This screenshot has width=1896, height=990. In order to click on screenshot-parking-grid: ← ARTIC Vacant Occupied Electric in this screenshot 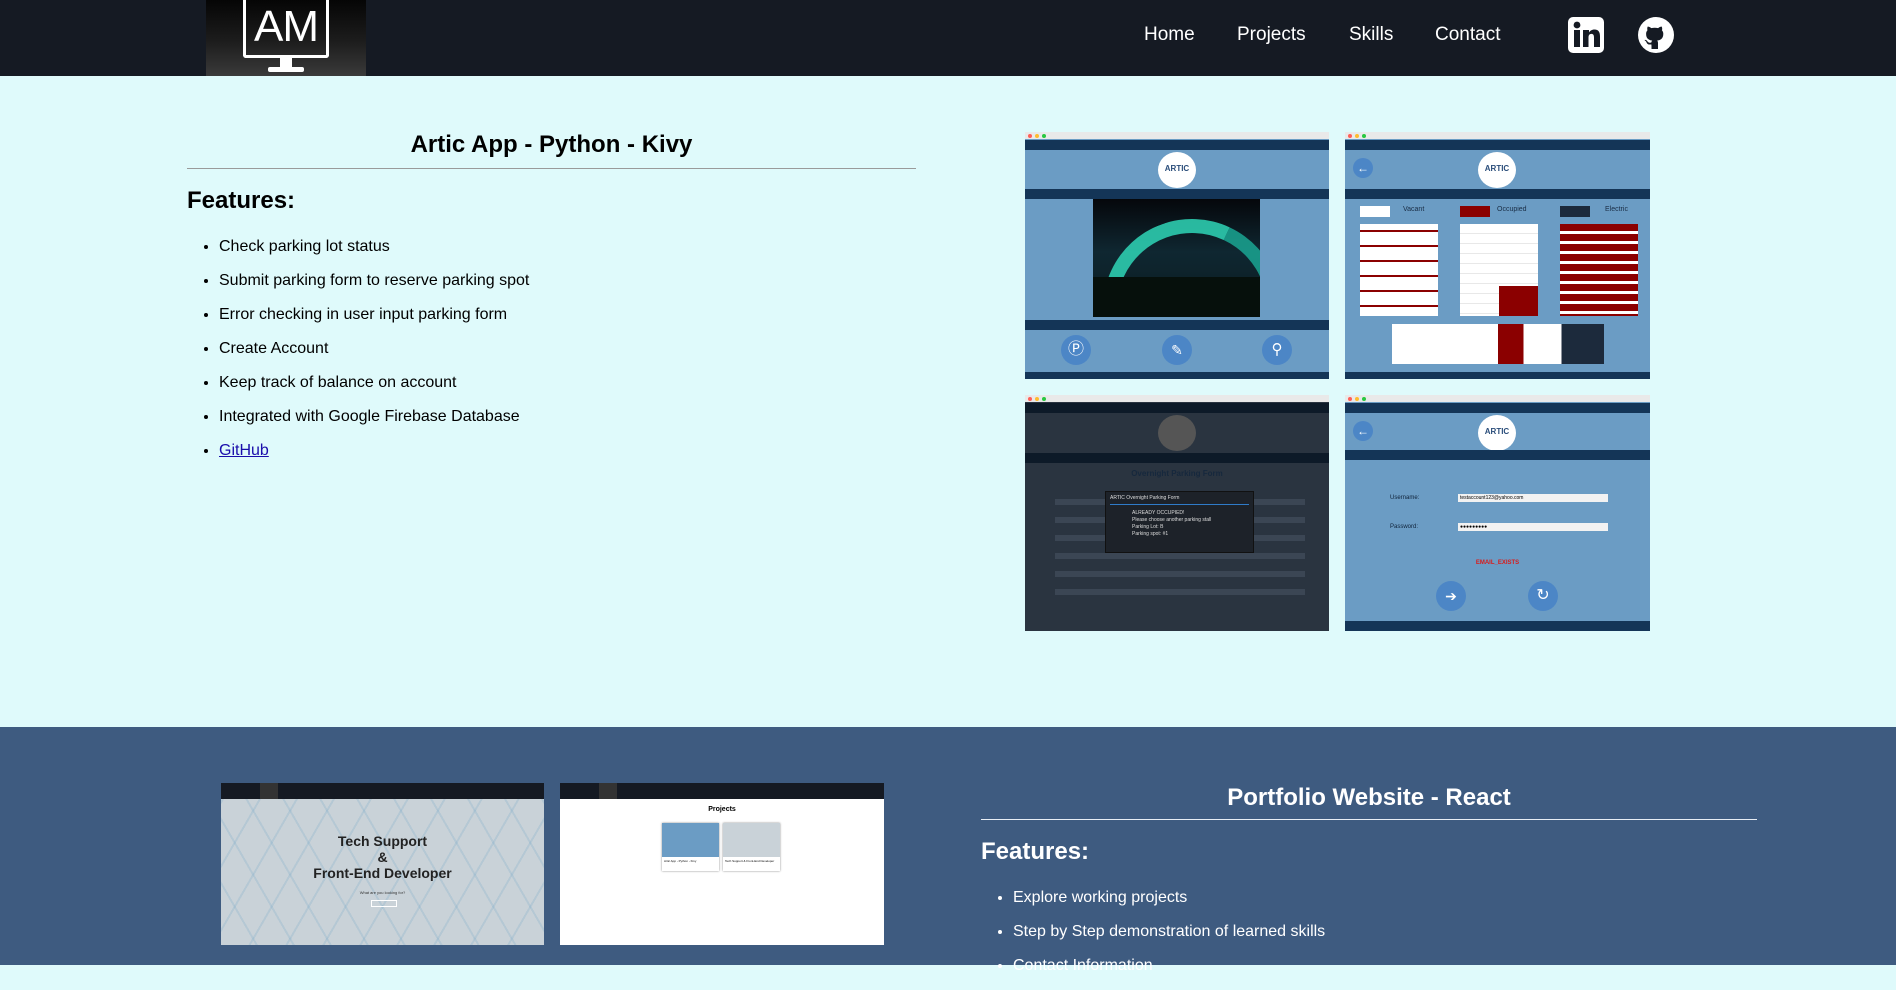, I will do `click(1497, 255)`.